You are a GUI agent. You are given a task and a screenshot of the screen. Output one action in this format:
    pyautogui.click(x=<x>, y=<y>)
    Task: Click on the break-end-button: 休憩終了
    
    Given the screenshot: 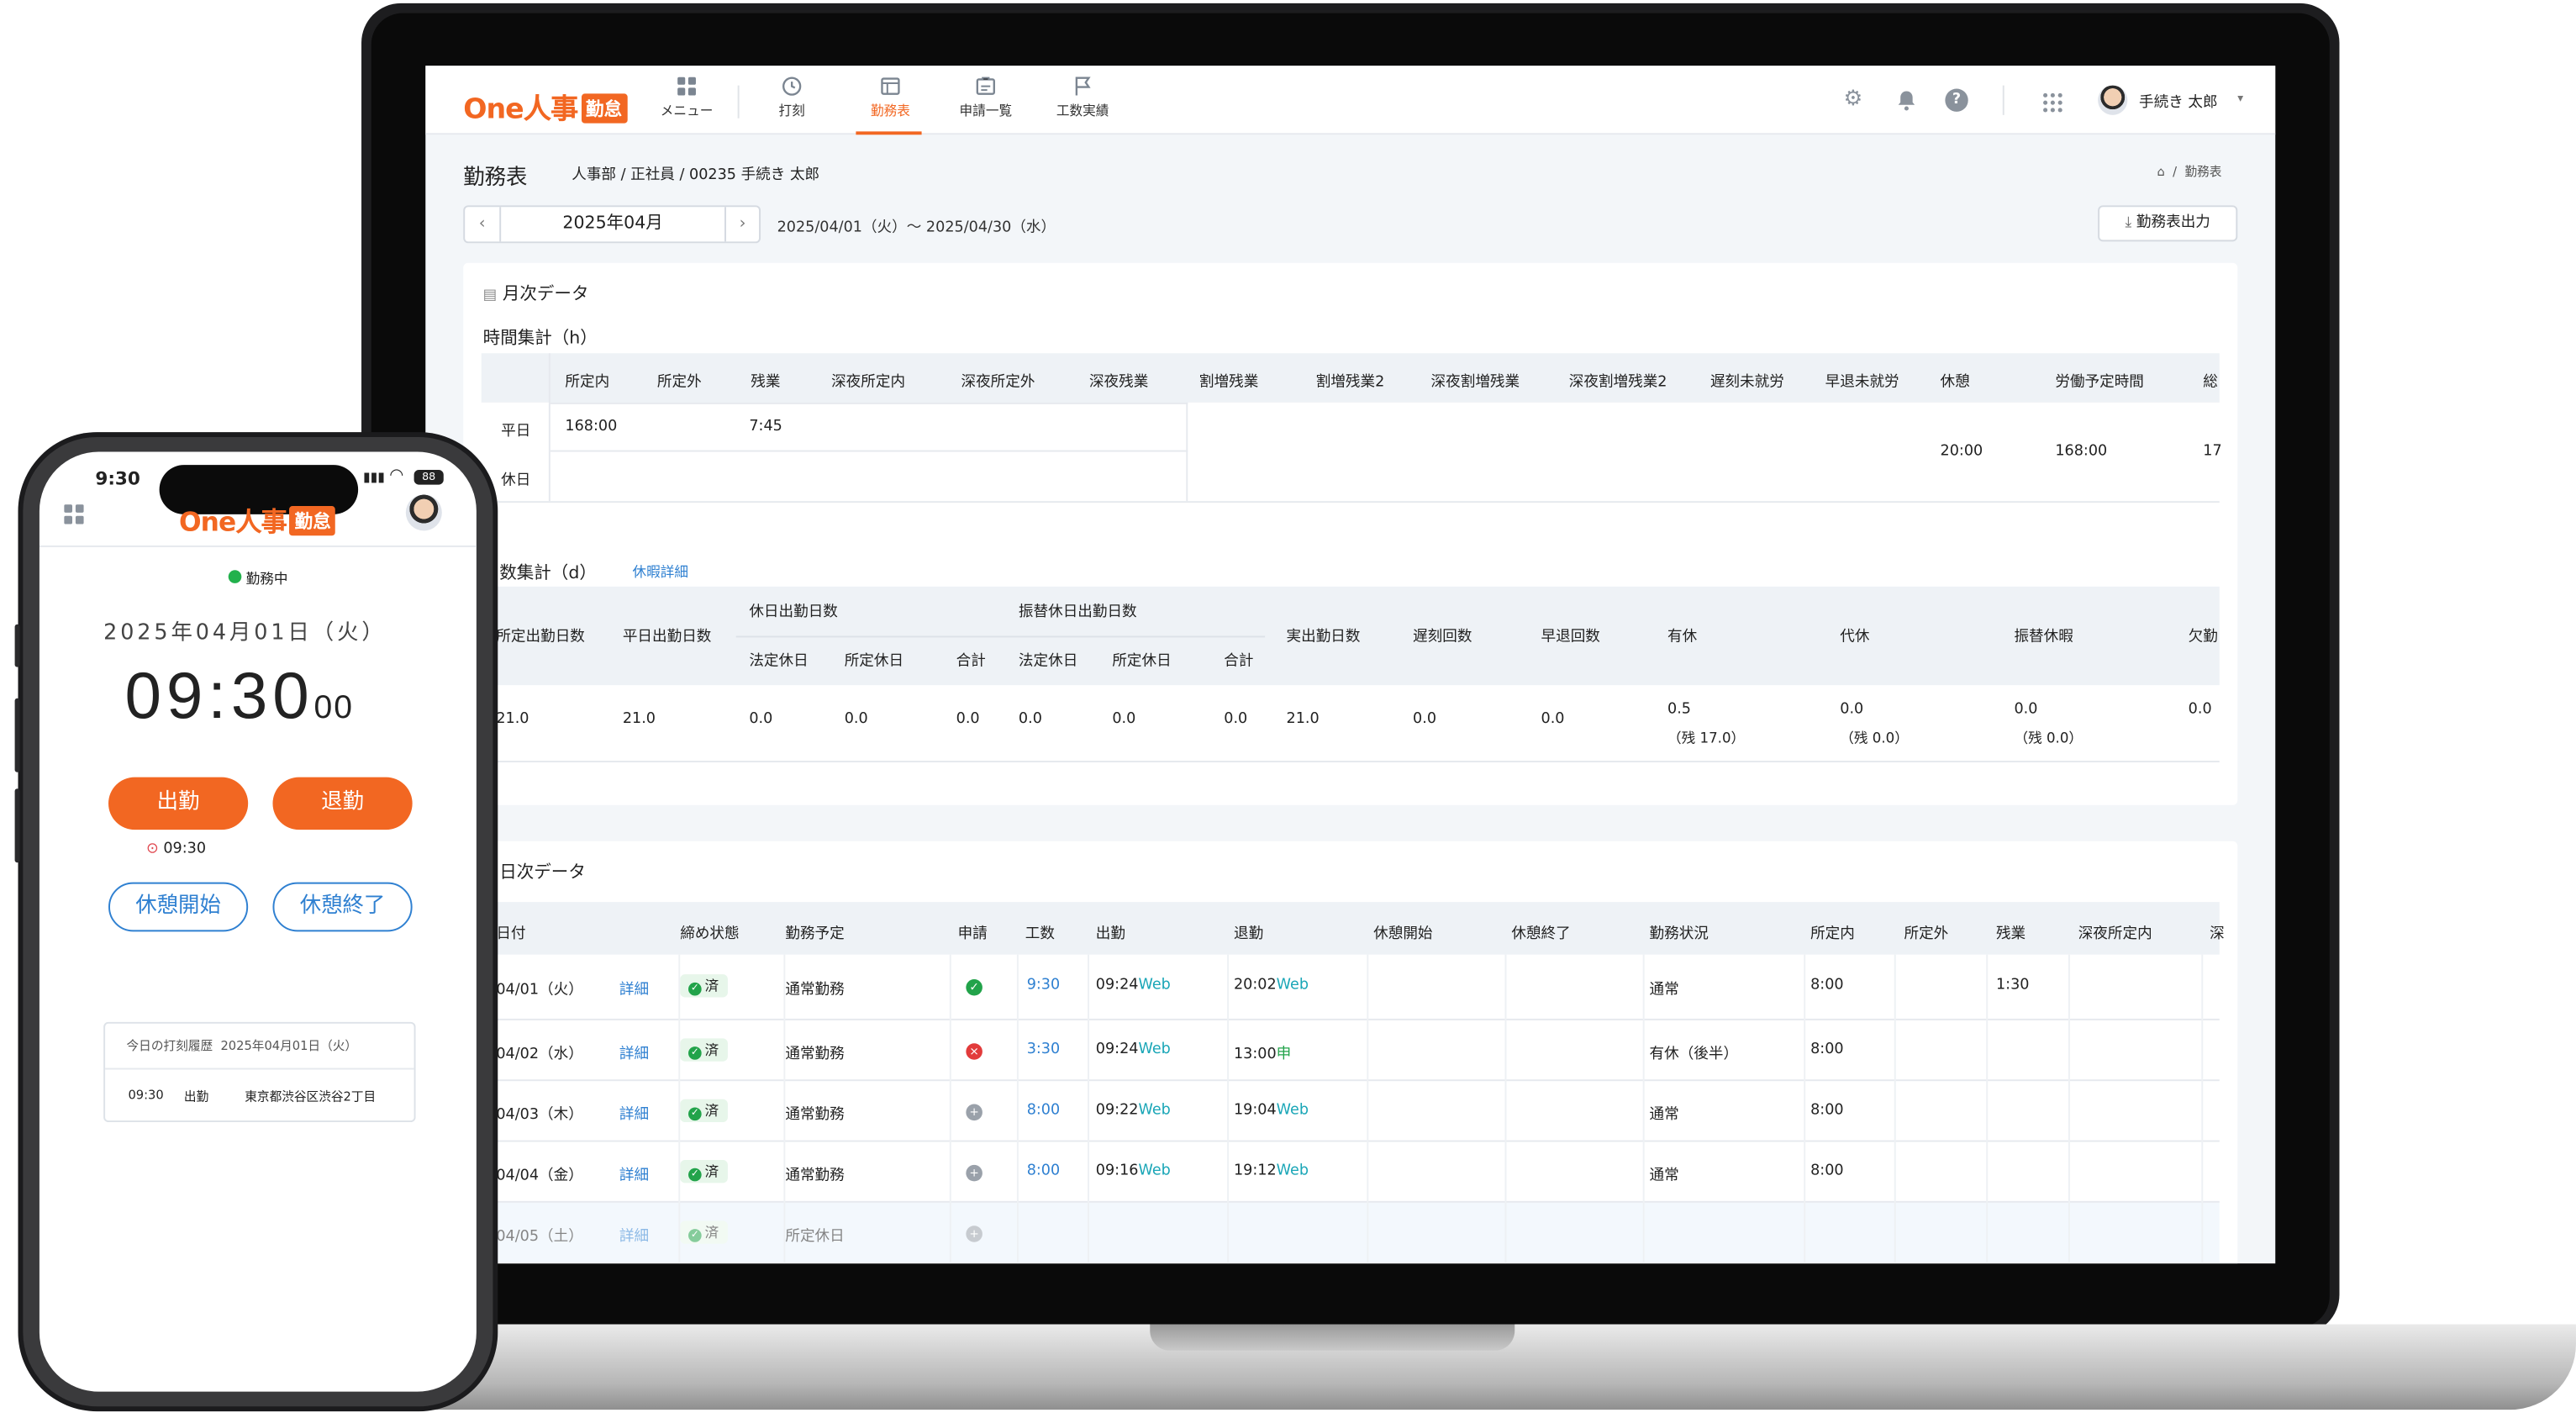 What is the action you would take?
    pyautogui.click(x=342, y=907)
    